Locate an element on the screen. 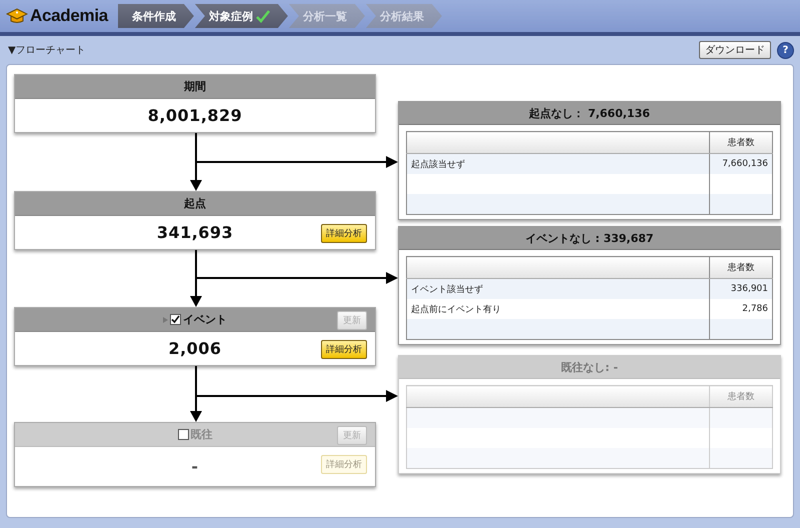 The height and width of the screenshot is (528, 800). patient-count: 8,001,829 is located at coordinates (195, 115).